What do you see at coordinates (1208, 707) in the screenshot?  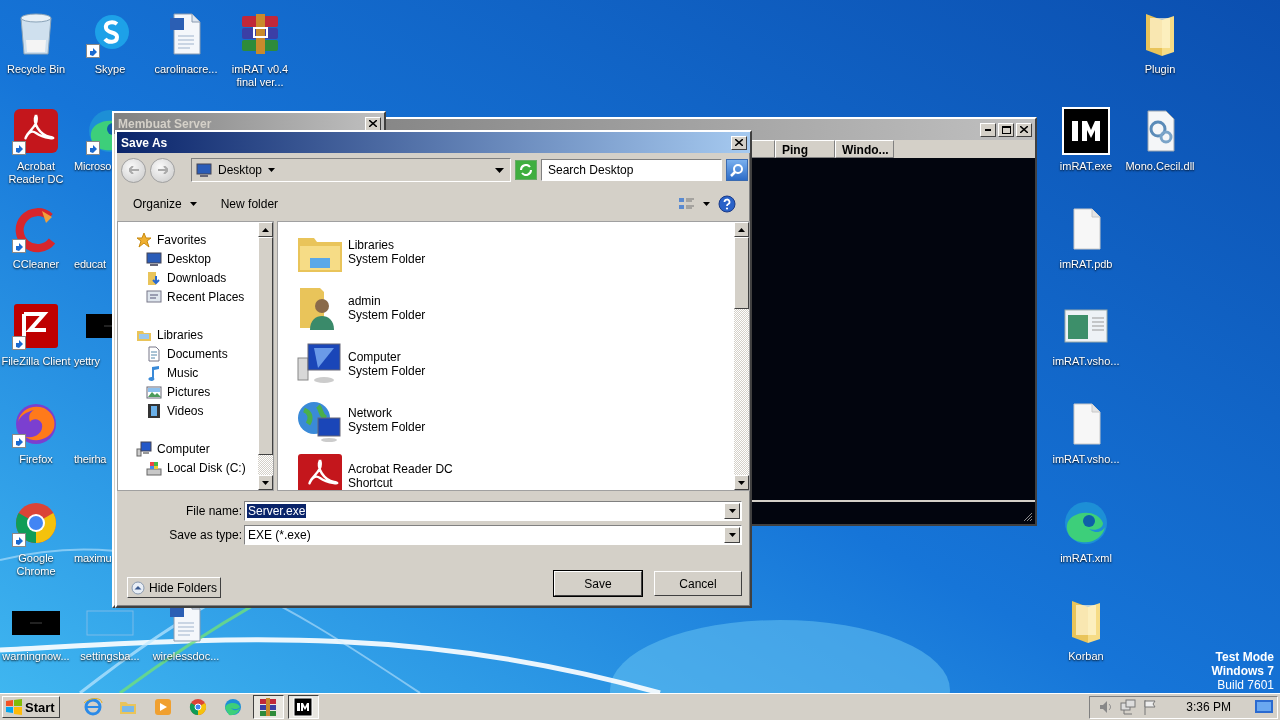 I see `clock: 3:36 PM` at bounding box center [1208, 707].